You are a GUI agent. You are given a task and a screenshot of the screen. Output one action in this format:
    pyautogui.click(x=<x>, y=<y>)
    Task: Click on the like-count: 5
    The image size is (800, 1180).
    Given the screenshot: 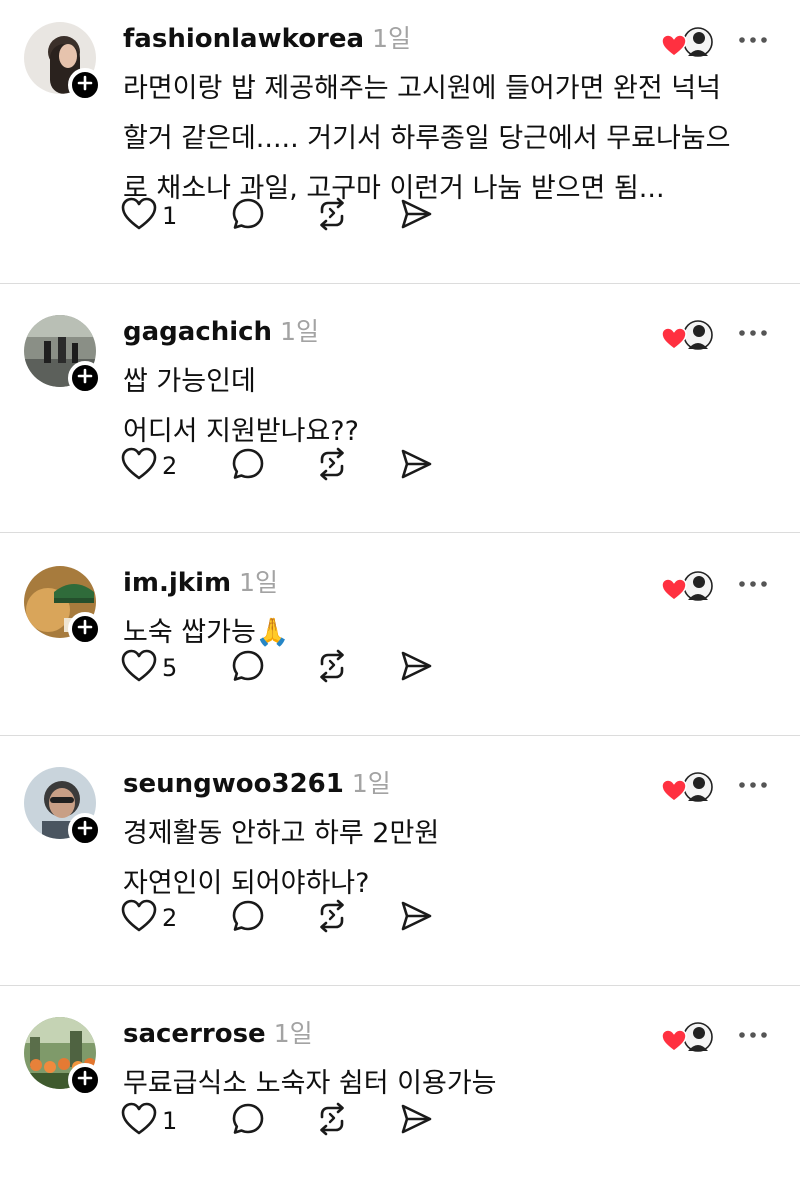 What is the action you would take?
    pyautogui.click(x=170, y=668)
    